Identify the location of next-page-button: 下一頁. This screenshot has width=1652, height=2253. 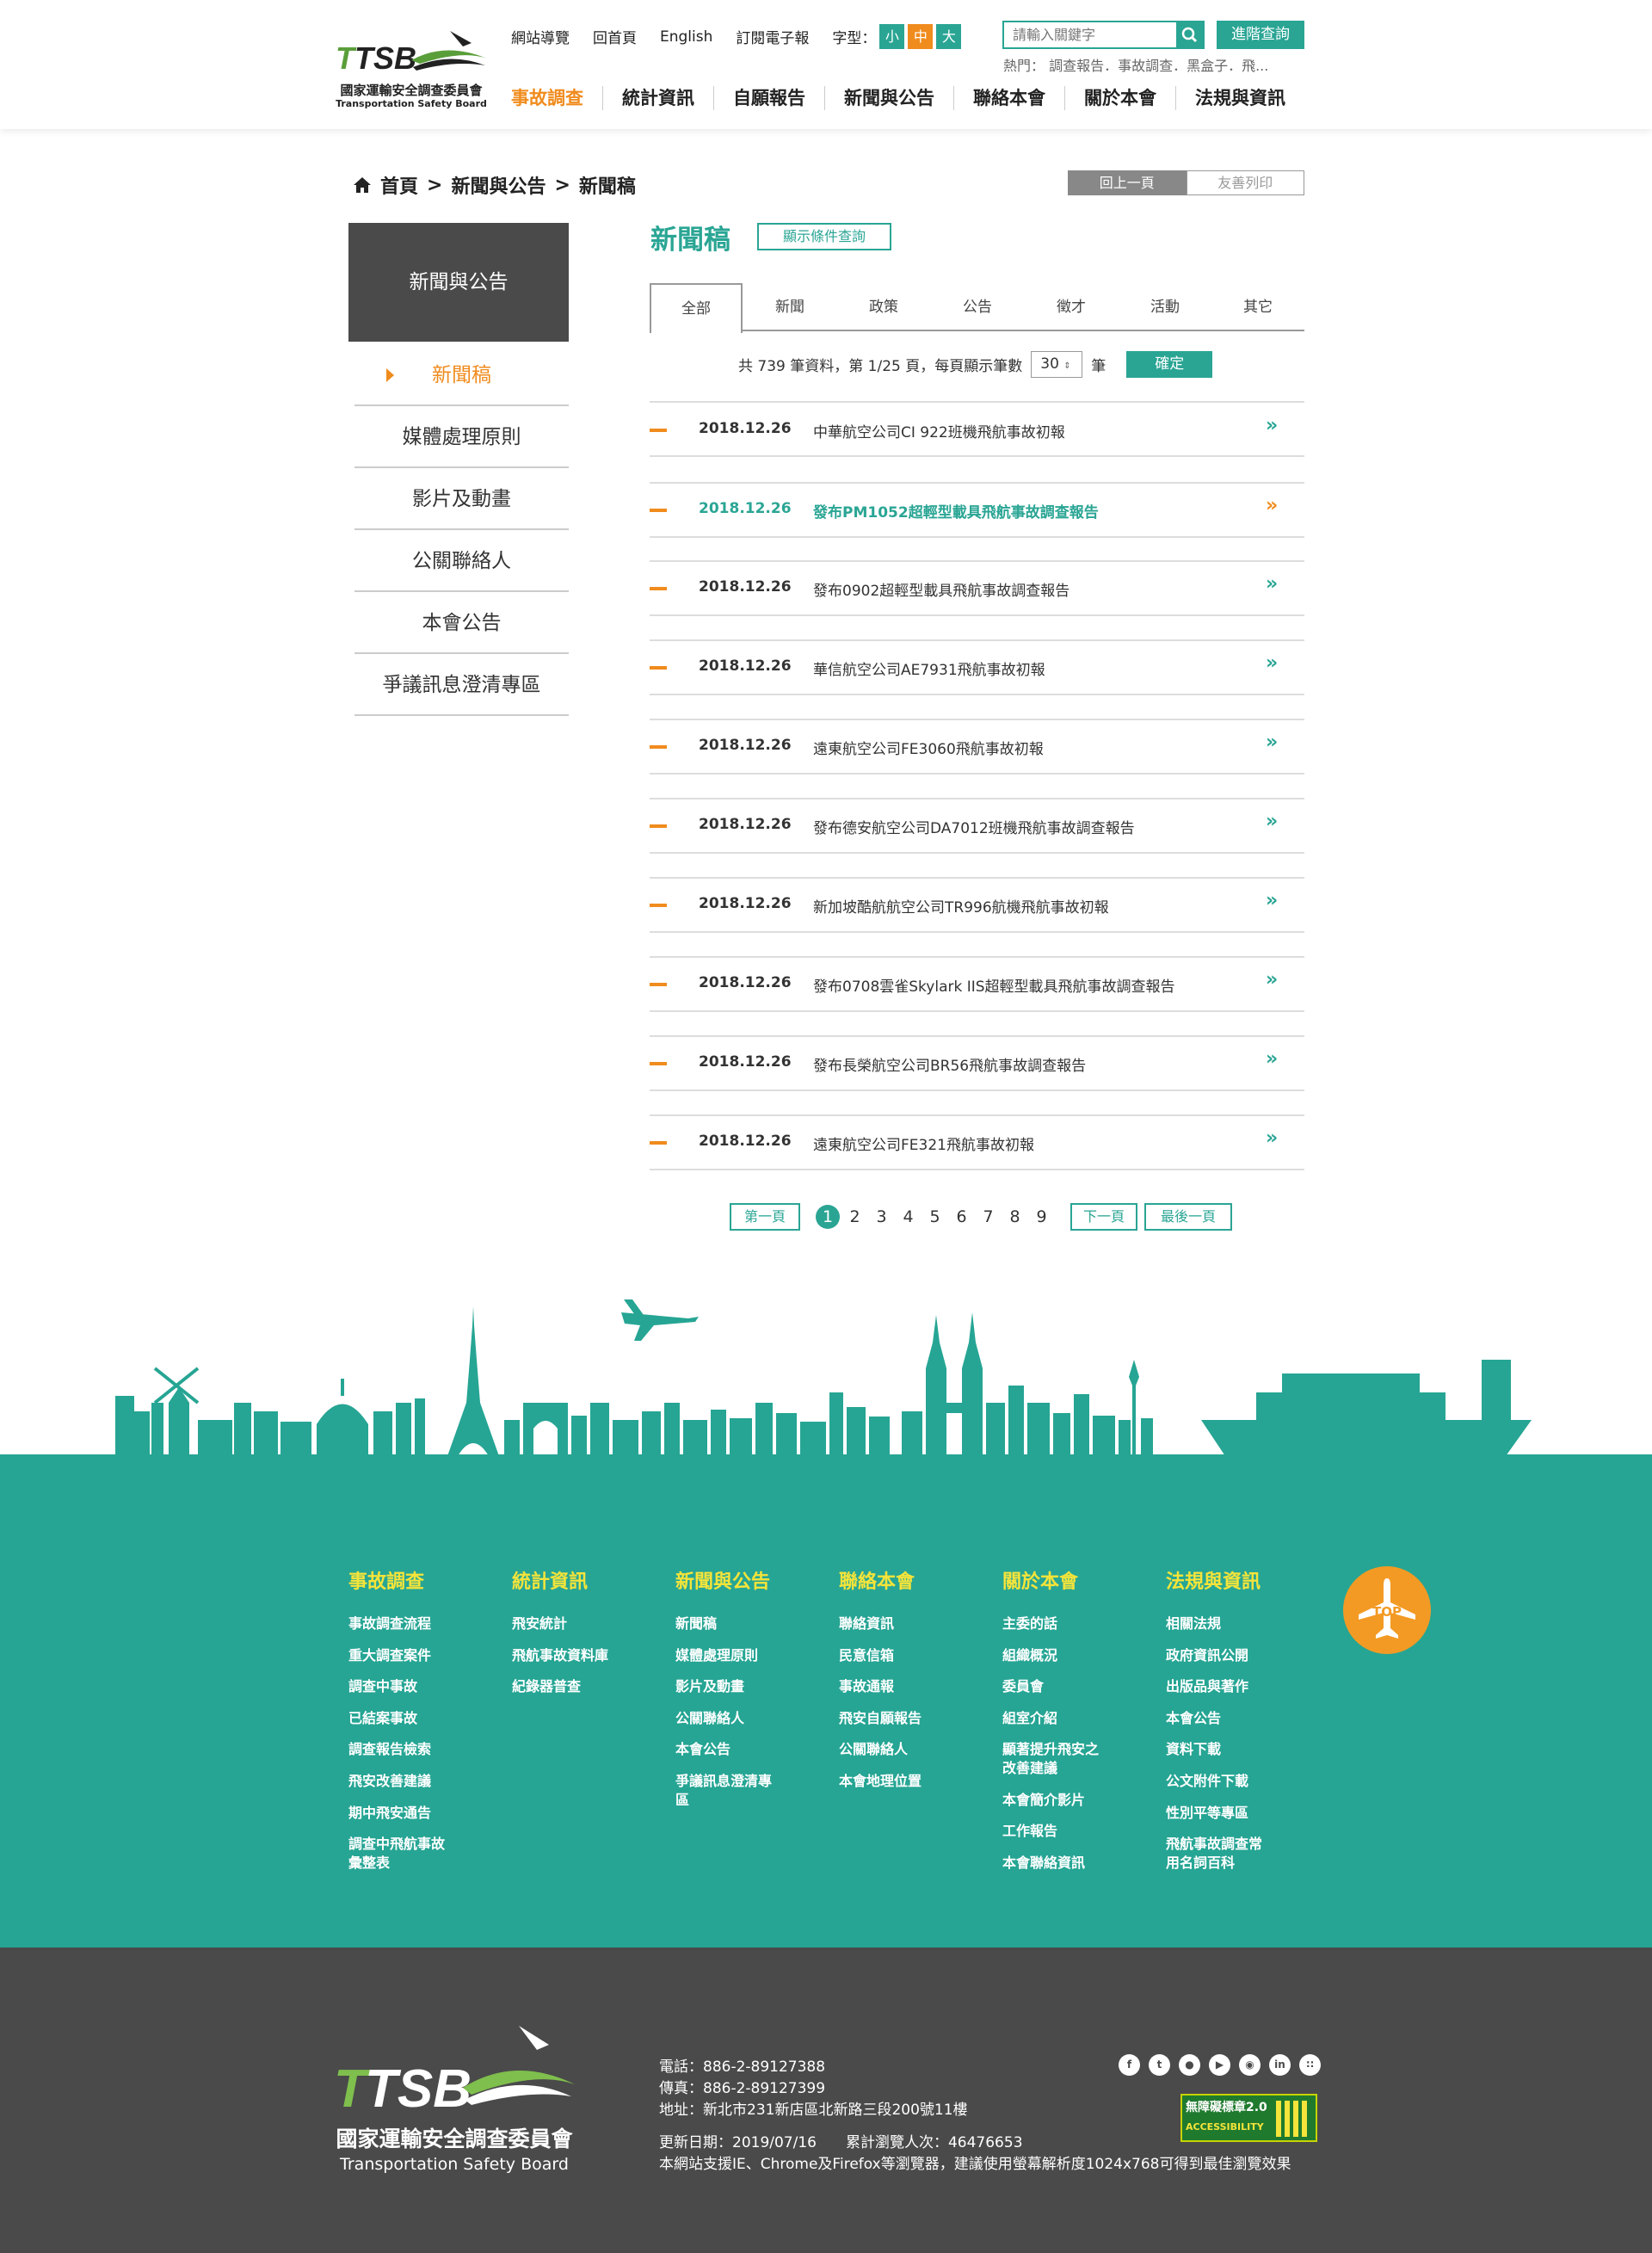
(1103, 1217).